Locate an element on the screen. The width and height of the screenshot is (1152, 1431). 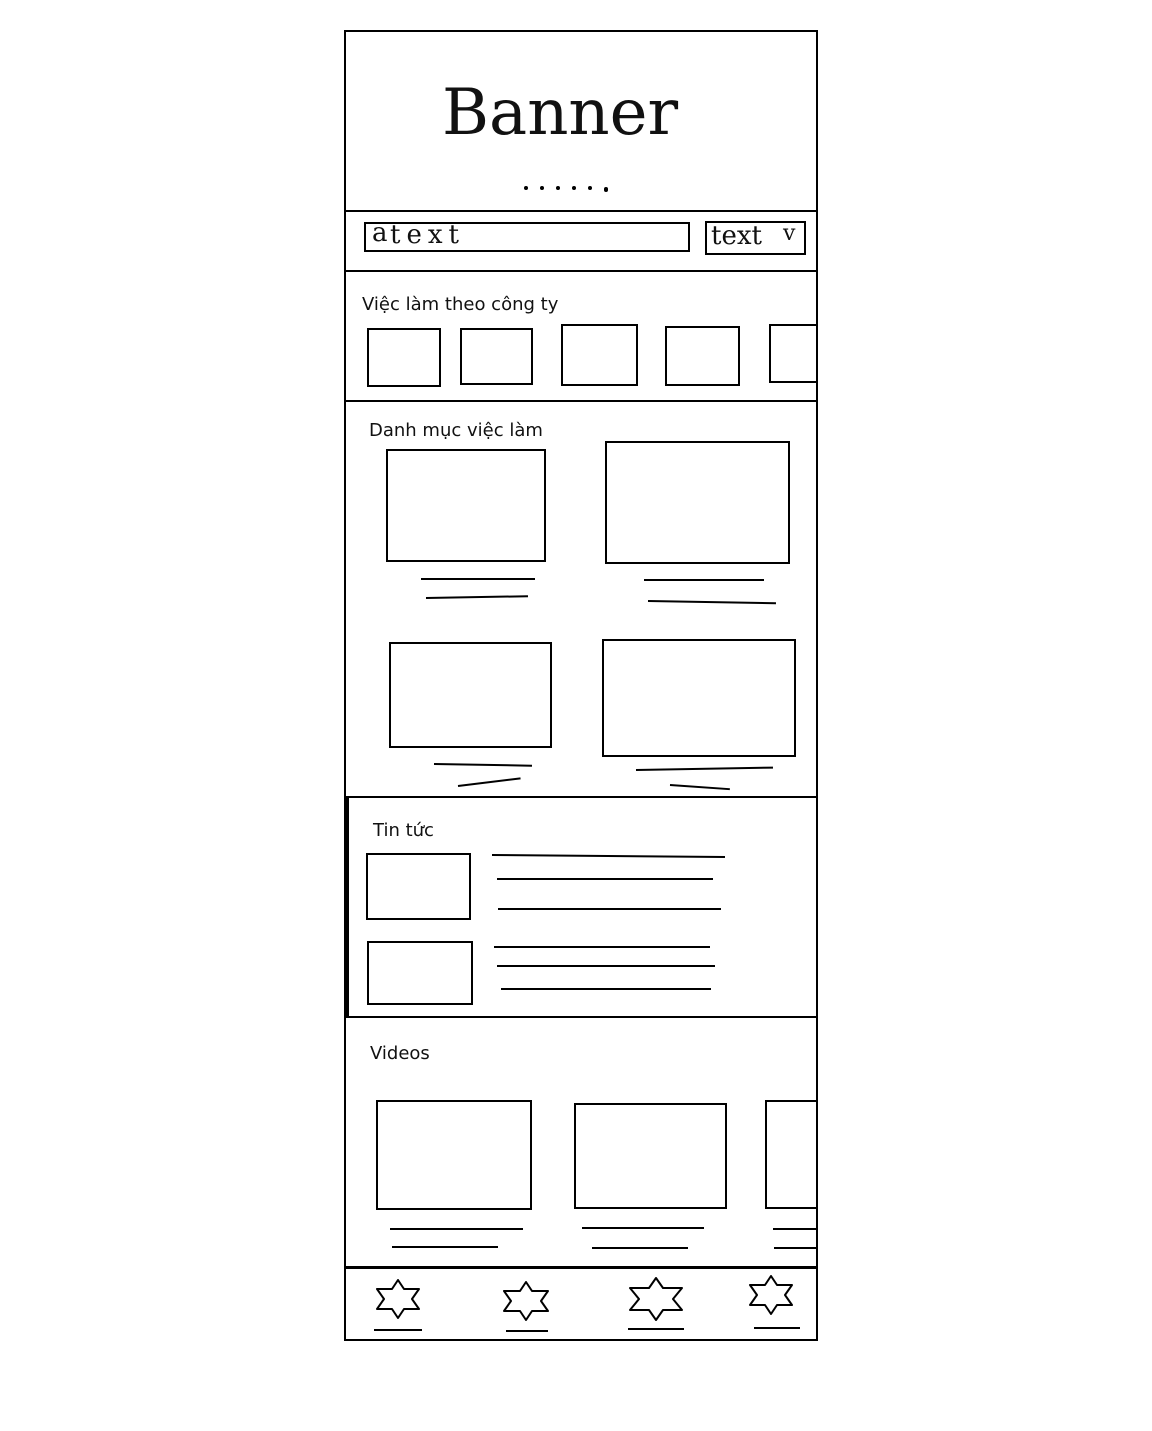
search-input: a text is located at coordinates (527, 235).